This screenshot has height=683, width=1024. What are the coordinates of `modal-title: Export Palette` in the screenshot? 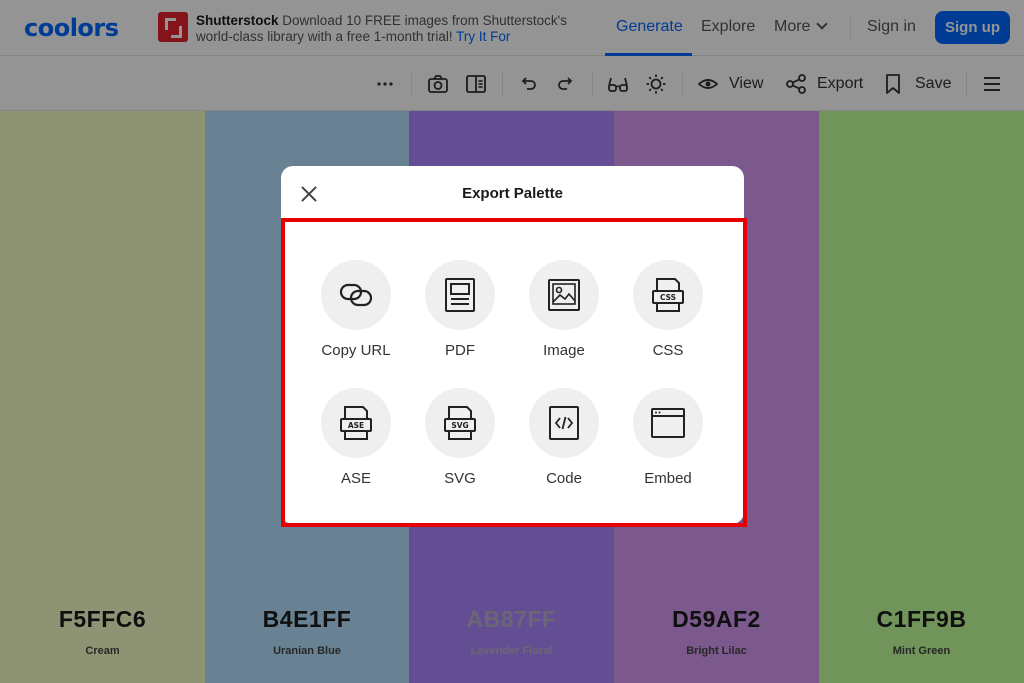 It's located at (512, 193).